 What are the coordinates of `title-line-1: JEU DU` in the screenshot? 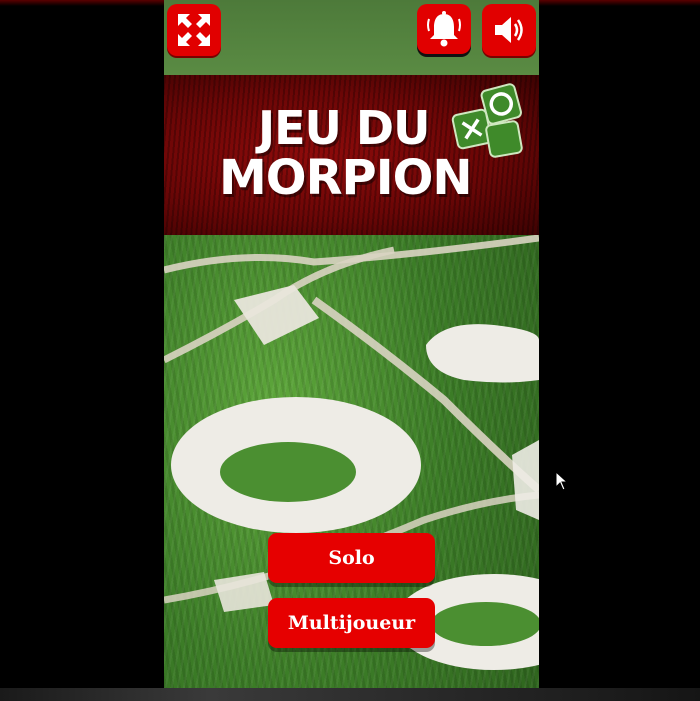 It's located at (344, 128).